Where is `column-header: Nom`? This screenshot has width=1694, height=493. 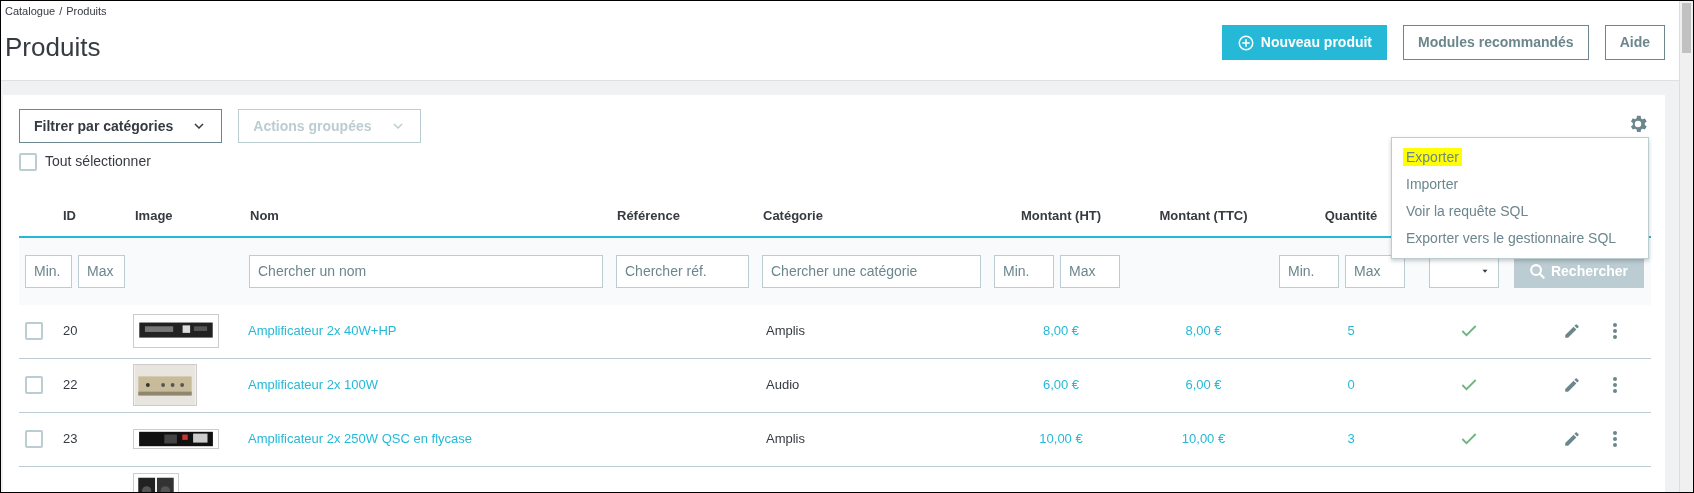 column-header: Nom is located at coordinates (264, 215).